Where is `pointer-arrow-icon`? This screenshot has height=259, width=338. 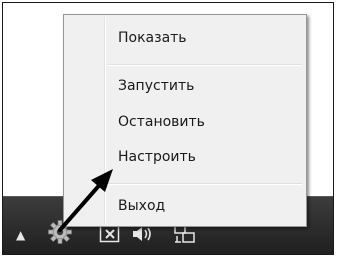 pointer-arrow-icon is located at coordinates (85, 200).